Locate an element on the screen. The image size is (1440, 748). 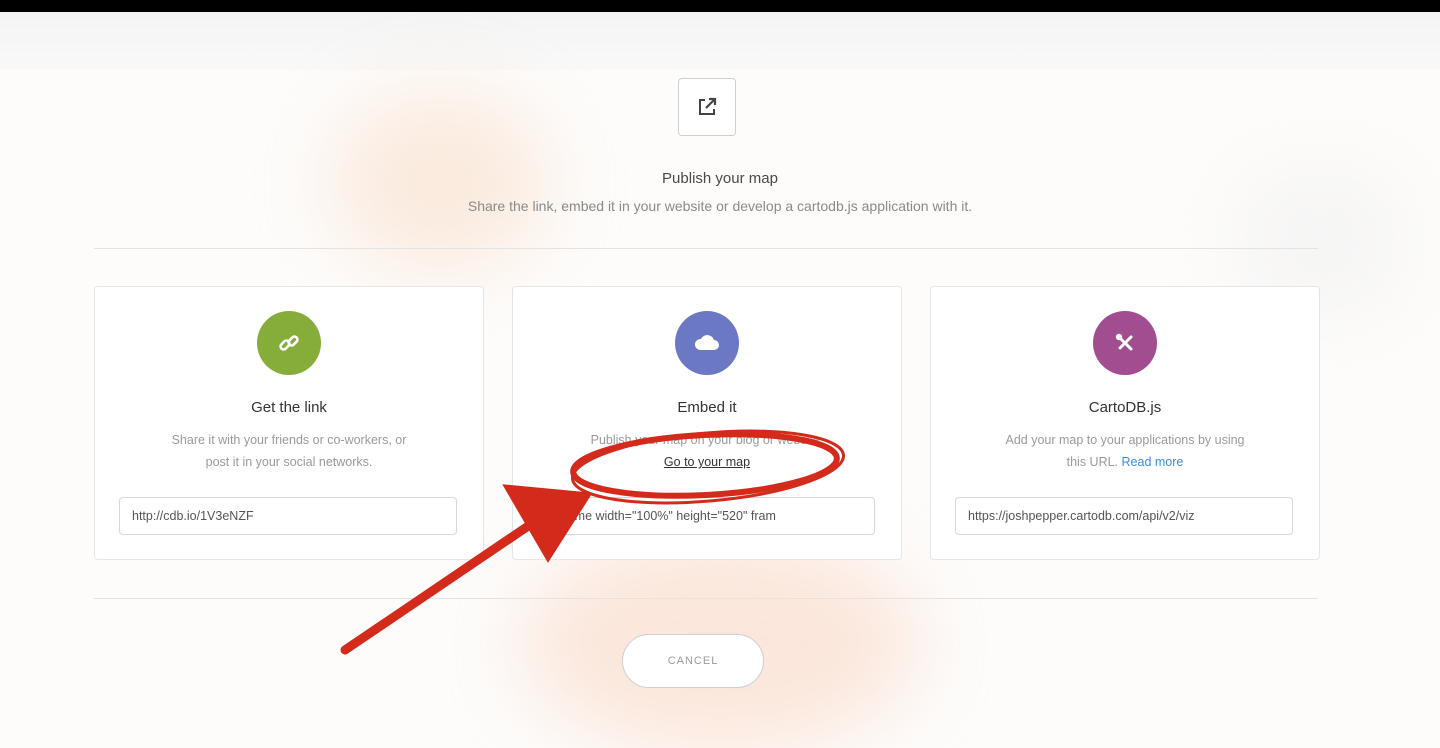
cartodb-url-field is located at coordinates (1124, 516).